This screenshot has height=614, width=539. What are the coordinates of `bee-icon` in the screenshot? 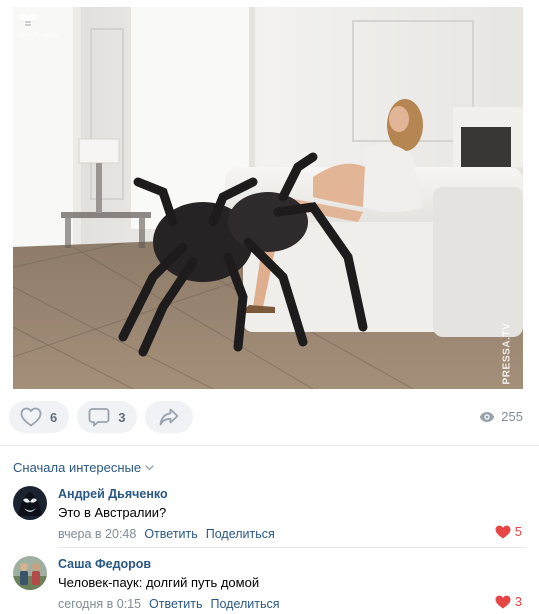 It's located at (28, 21).